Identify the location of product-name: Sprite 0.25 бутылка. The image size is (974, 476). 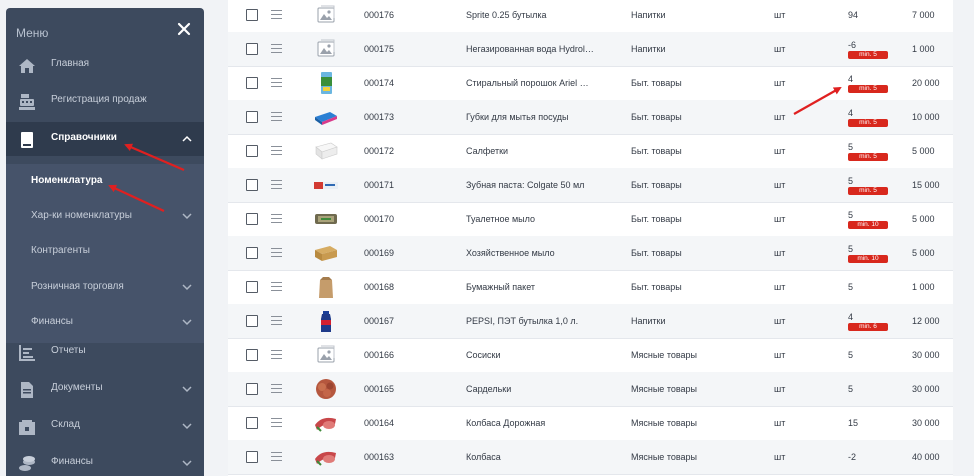
(530, 16).